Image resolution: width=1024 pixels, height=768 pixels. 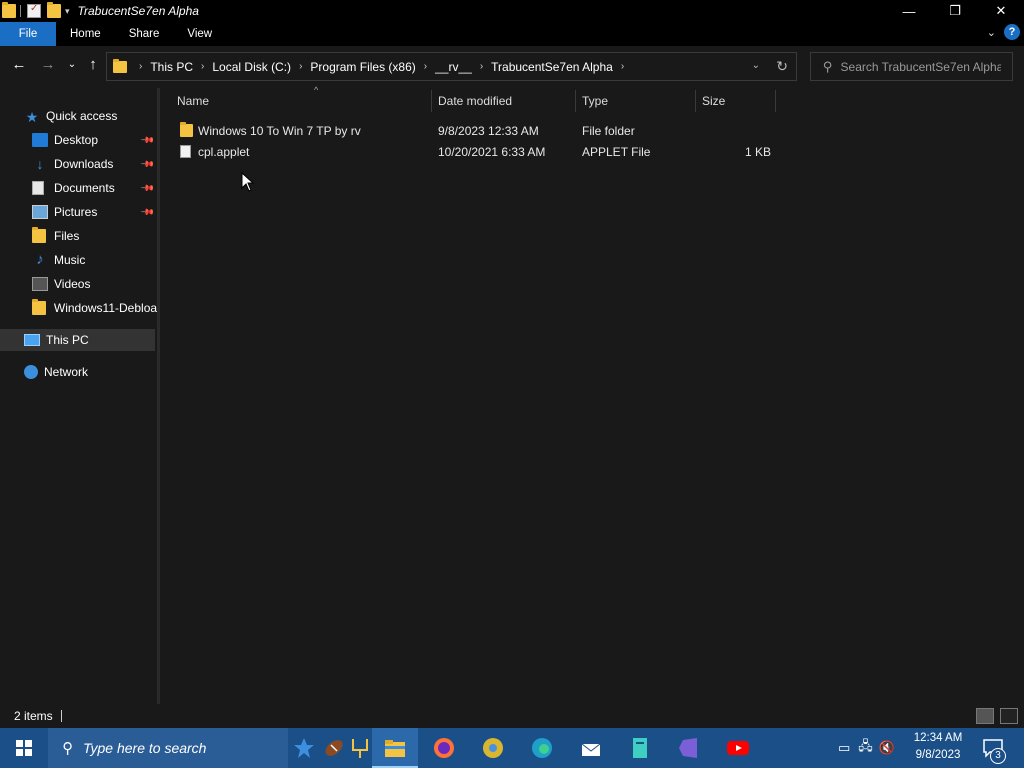 What do you see at coordinates (72, 284) in the screenshot?
I see `nav-item-label: Videos` at bounding box center [72, 284].